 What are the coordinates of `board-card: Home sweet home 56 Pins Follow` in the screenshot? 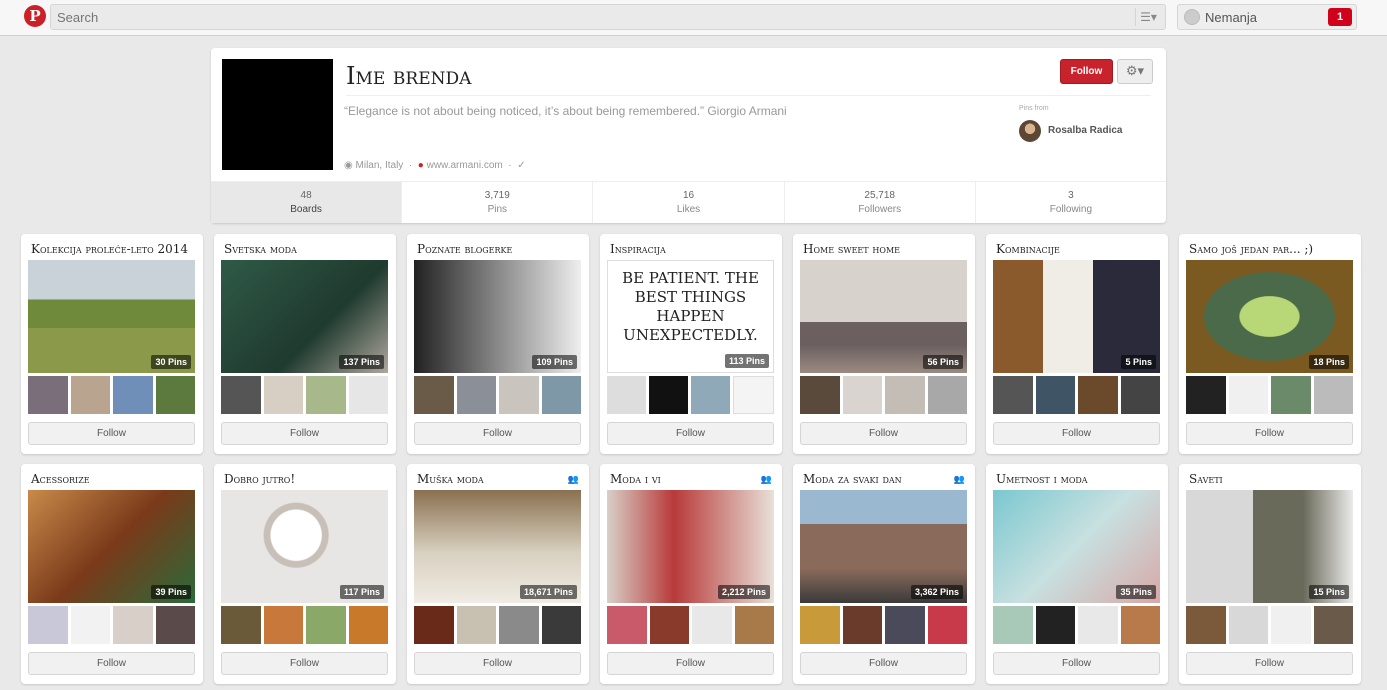 It's located at (884, 344).